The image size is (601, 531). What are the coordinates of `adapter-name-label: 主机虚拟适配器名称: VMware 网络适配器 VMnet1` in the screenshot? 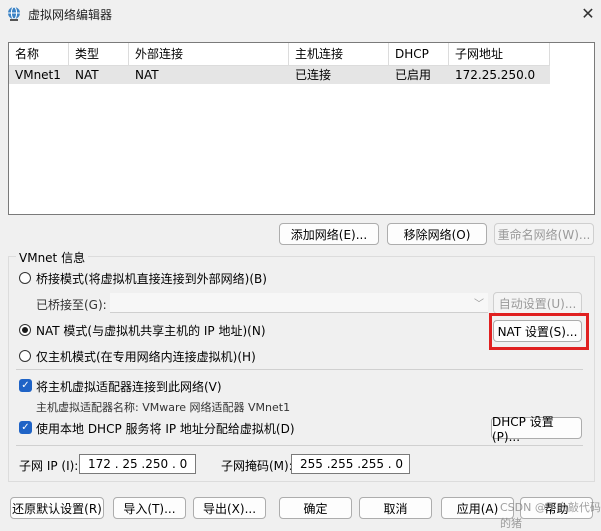 It's located at (163, 407).